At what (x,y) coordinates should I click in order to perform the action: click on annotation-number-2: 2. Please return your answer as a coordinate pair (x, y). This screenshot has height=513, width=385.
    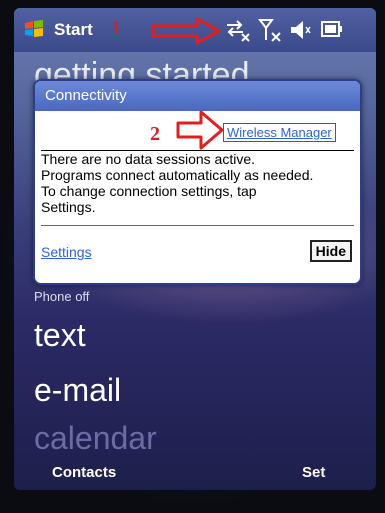
    Looking at the image, I should click on (155, 134).